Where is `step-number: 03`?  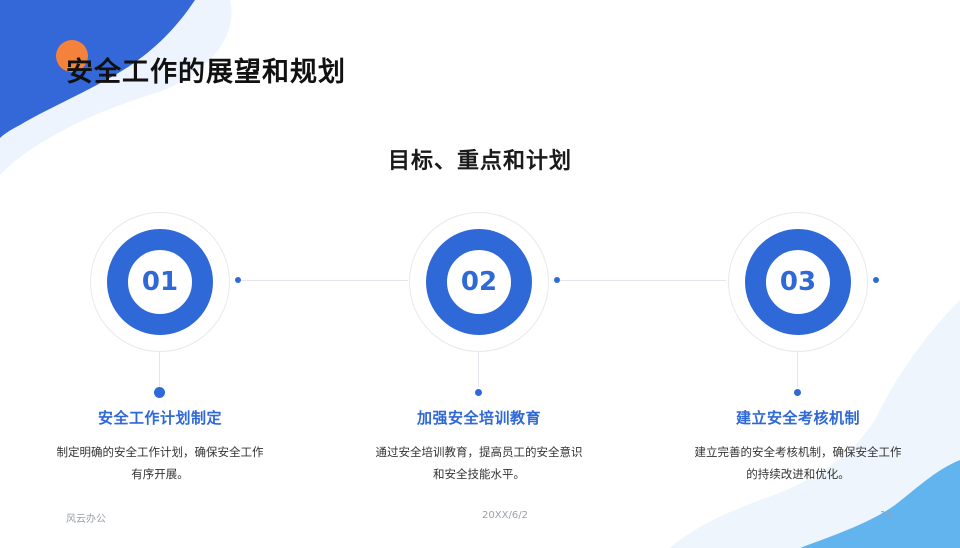
step-number: 03 is located at coordinates (798, 282).